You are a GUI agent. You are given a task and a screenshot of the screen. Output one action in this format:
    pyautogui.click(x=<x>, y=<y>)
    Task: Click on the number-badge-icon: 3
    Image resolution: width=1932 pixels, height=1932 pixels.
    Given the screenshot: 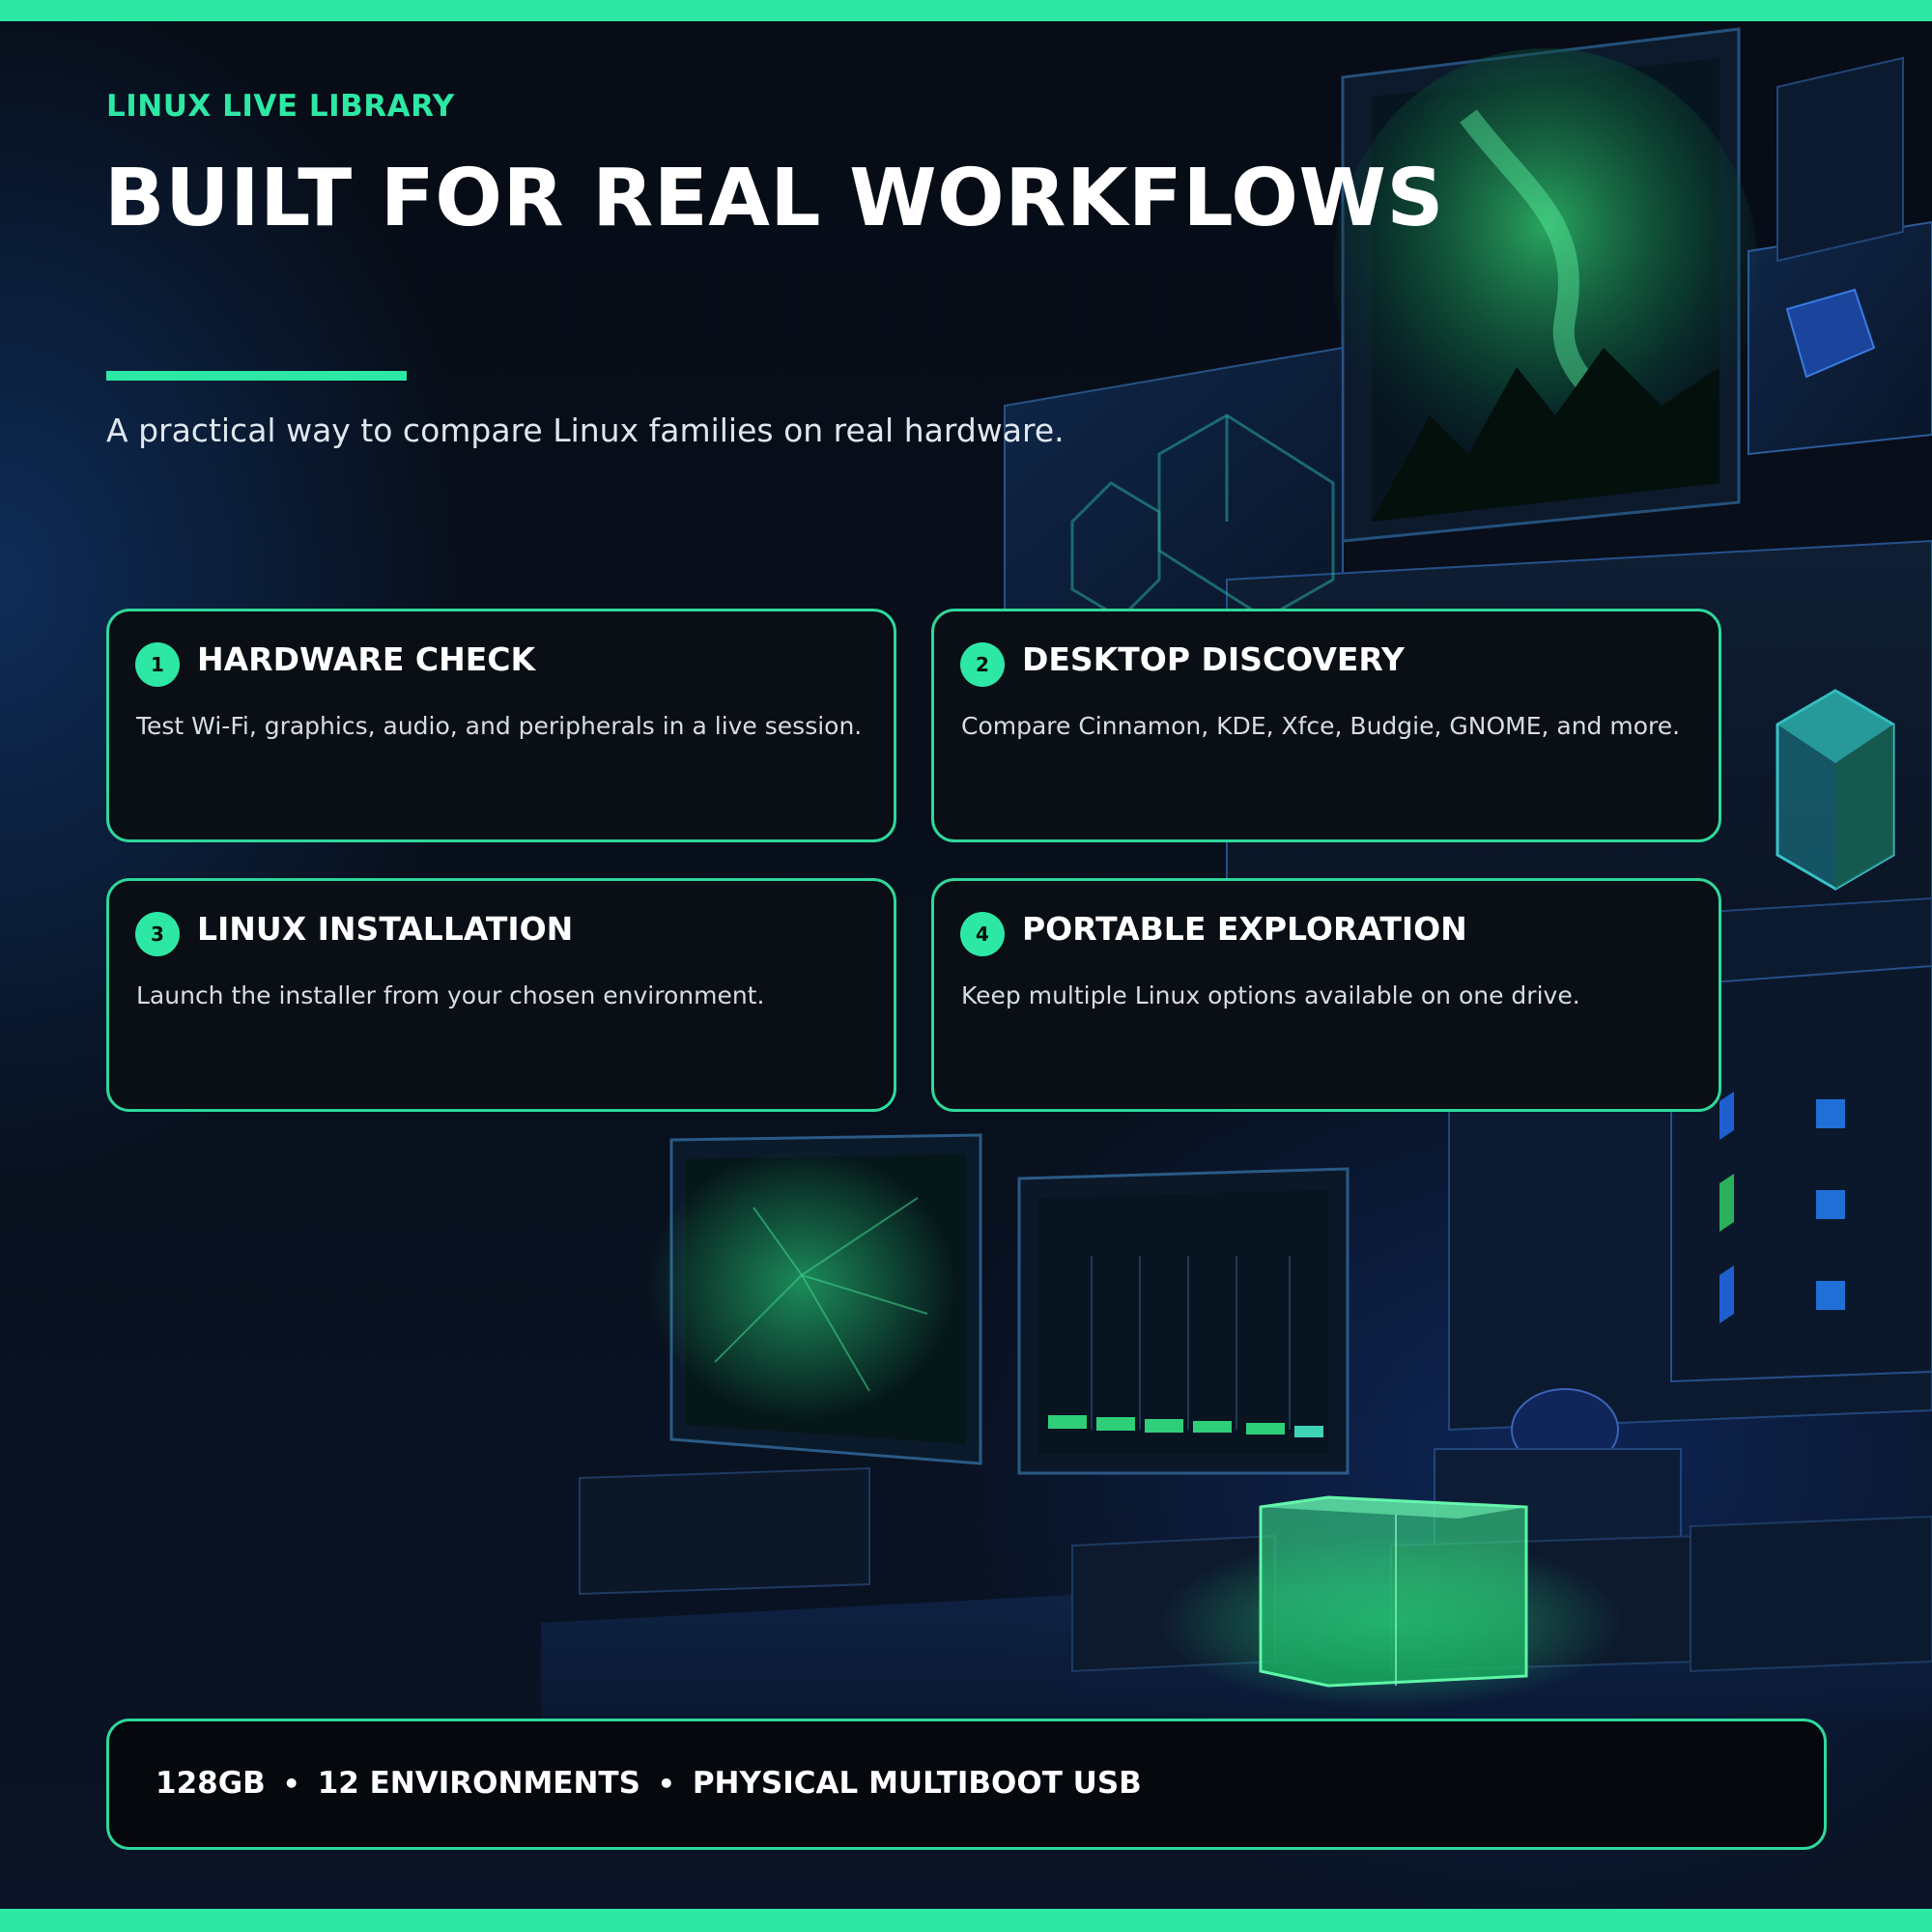 What is the action you would take?
    pyautogui.click(x=157, y=934)
    